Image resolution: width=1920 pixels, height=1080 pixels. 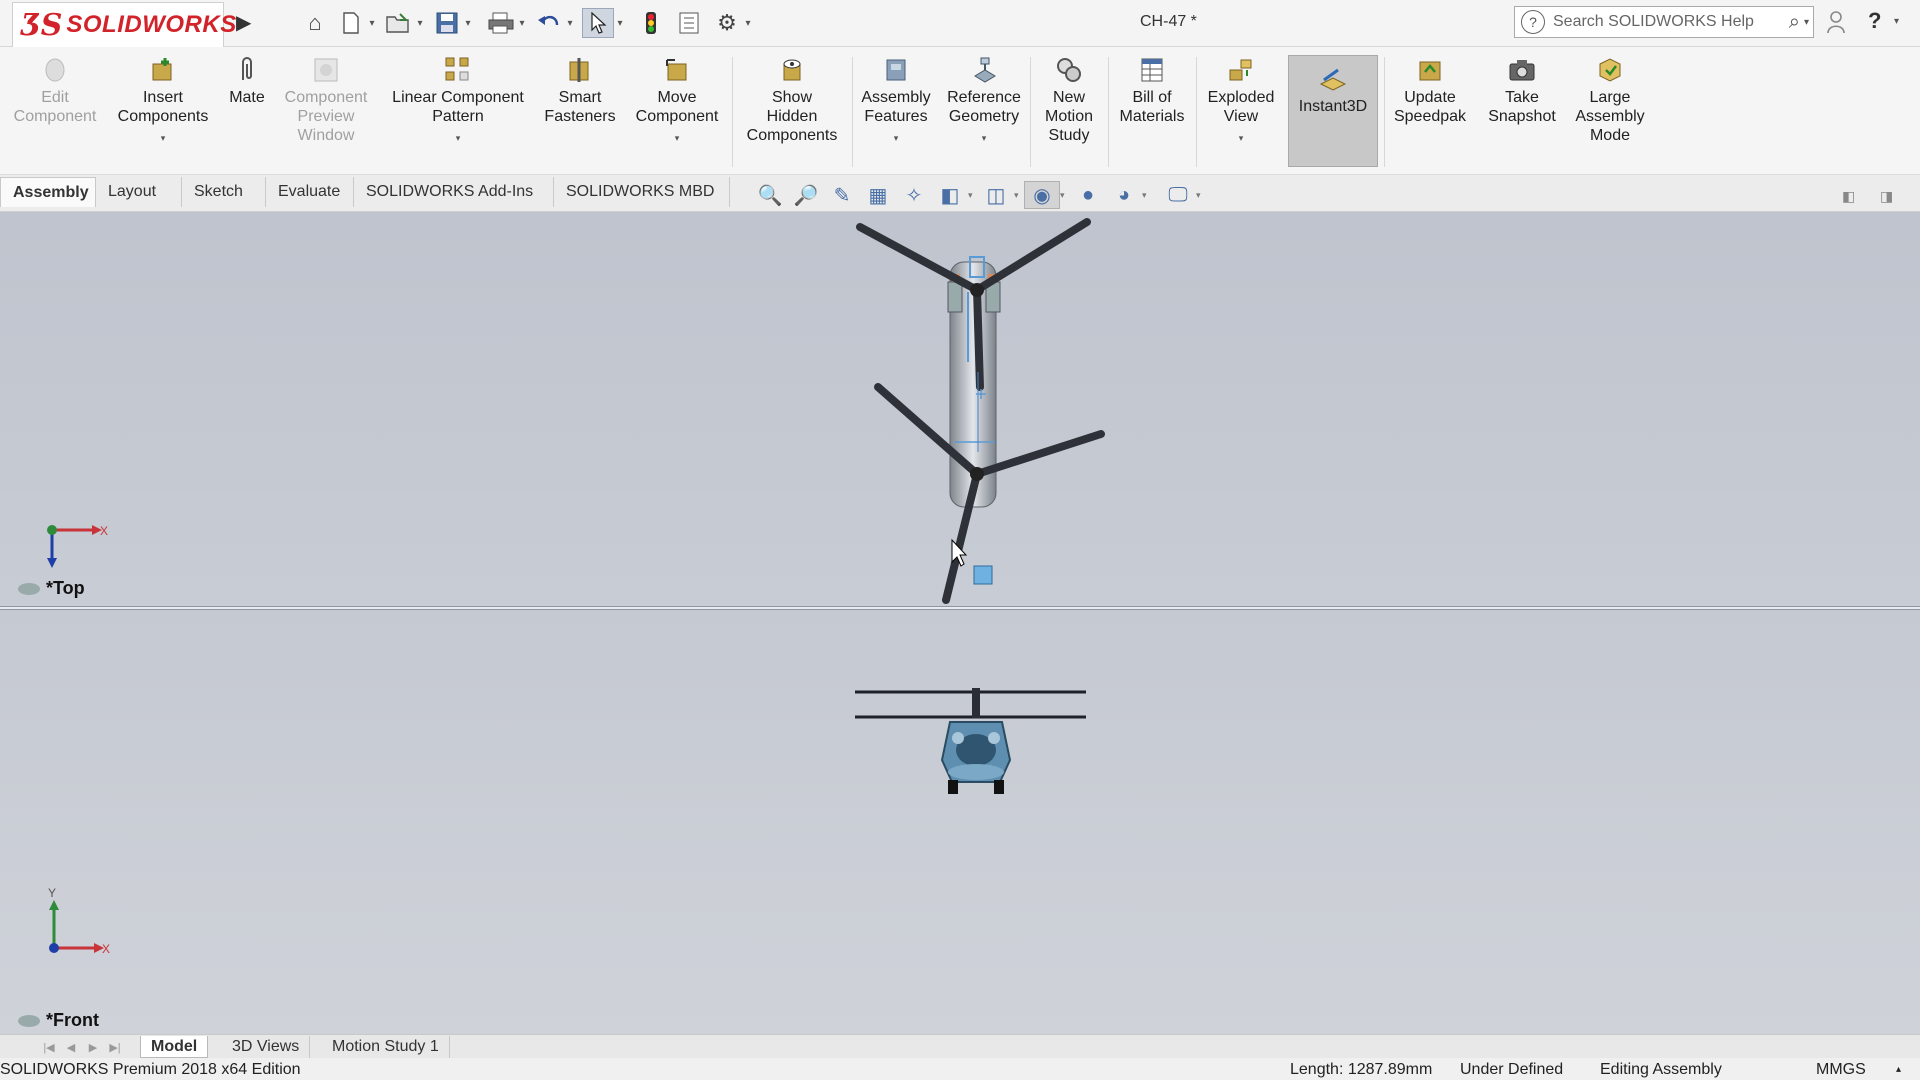 I want to click on insert-components-dropdown-icon: ▾, so click(x=163, y=138).